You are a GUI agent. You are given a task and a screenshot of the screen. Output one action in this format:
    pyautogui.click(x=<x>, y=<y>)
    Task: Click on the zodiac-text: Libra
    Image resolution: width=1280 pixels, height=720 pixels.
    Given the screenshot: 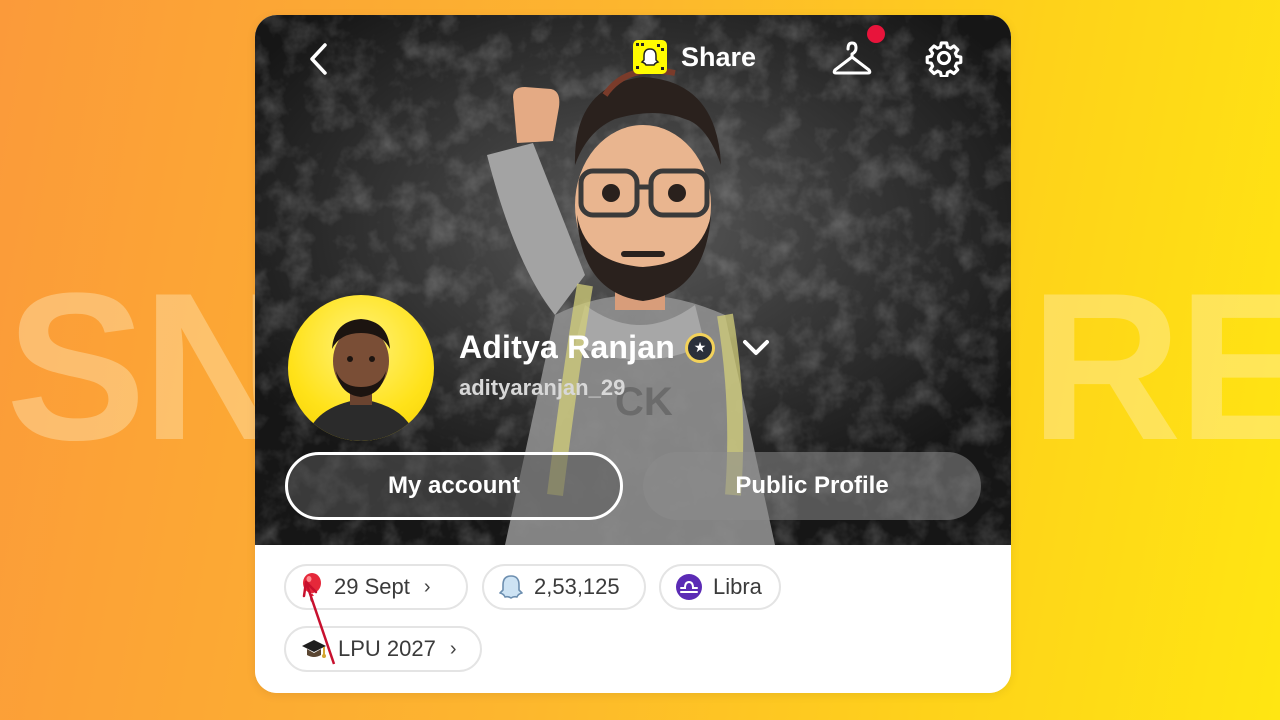 What is the action you would take?
    pyautogui.click(x=737, y=586)
    